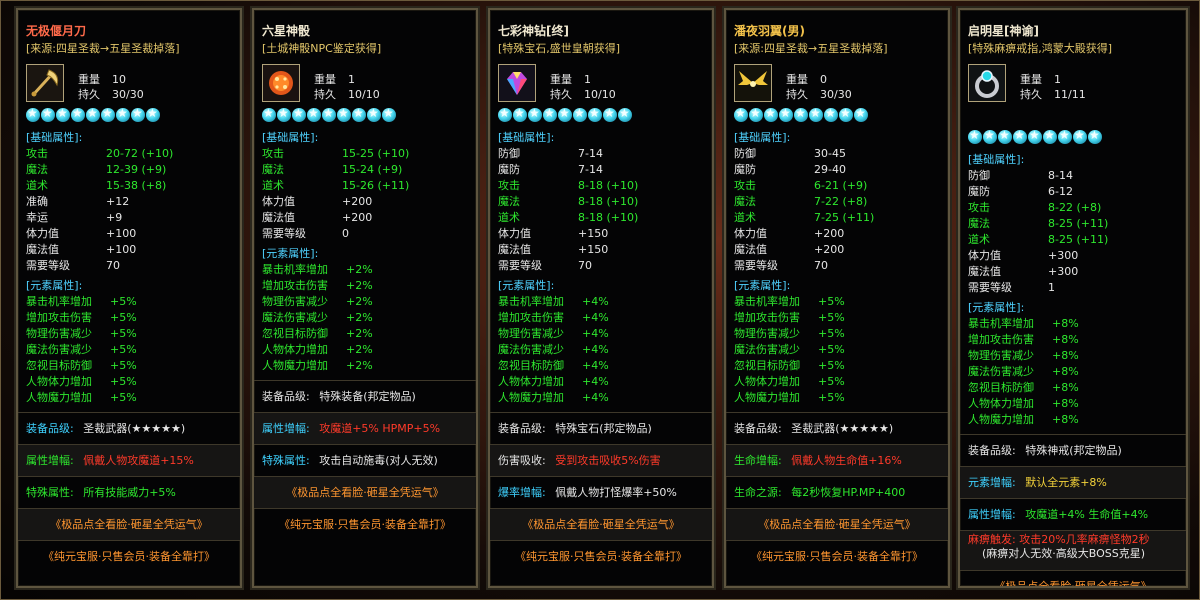 The image size is (1200, 600). I want to click on promo-banner: 《极品点全看脸·砸星全凭运气》, so click(365, 492).